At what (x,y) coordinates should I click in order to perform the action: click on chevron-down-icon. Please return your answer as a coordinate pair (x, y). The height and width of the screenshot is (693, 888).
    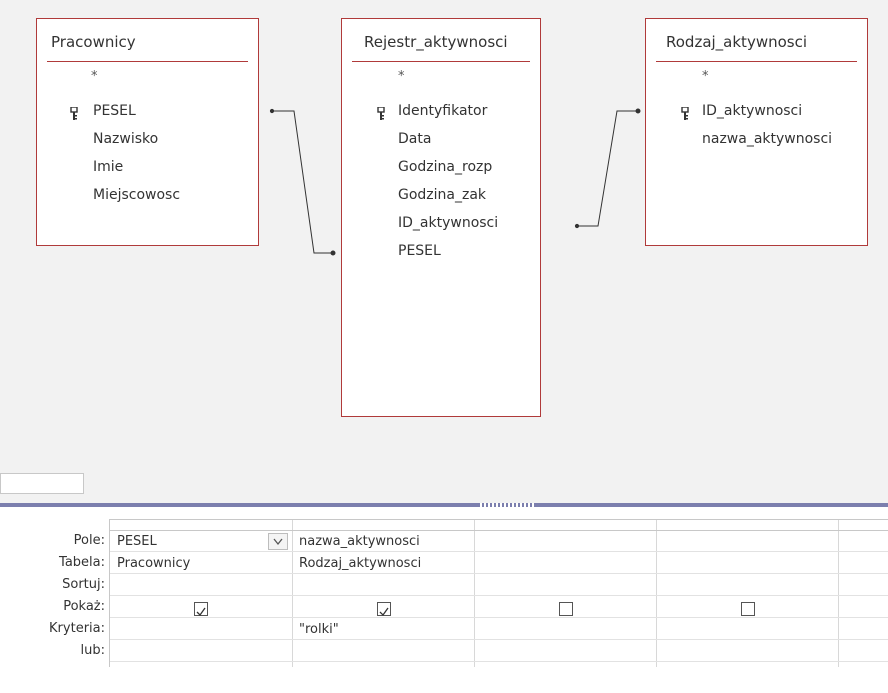
    Looking at the image, I should click on (278, 542).